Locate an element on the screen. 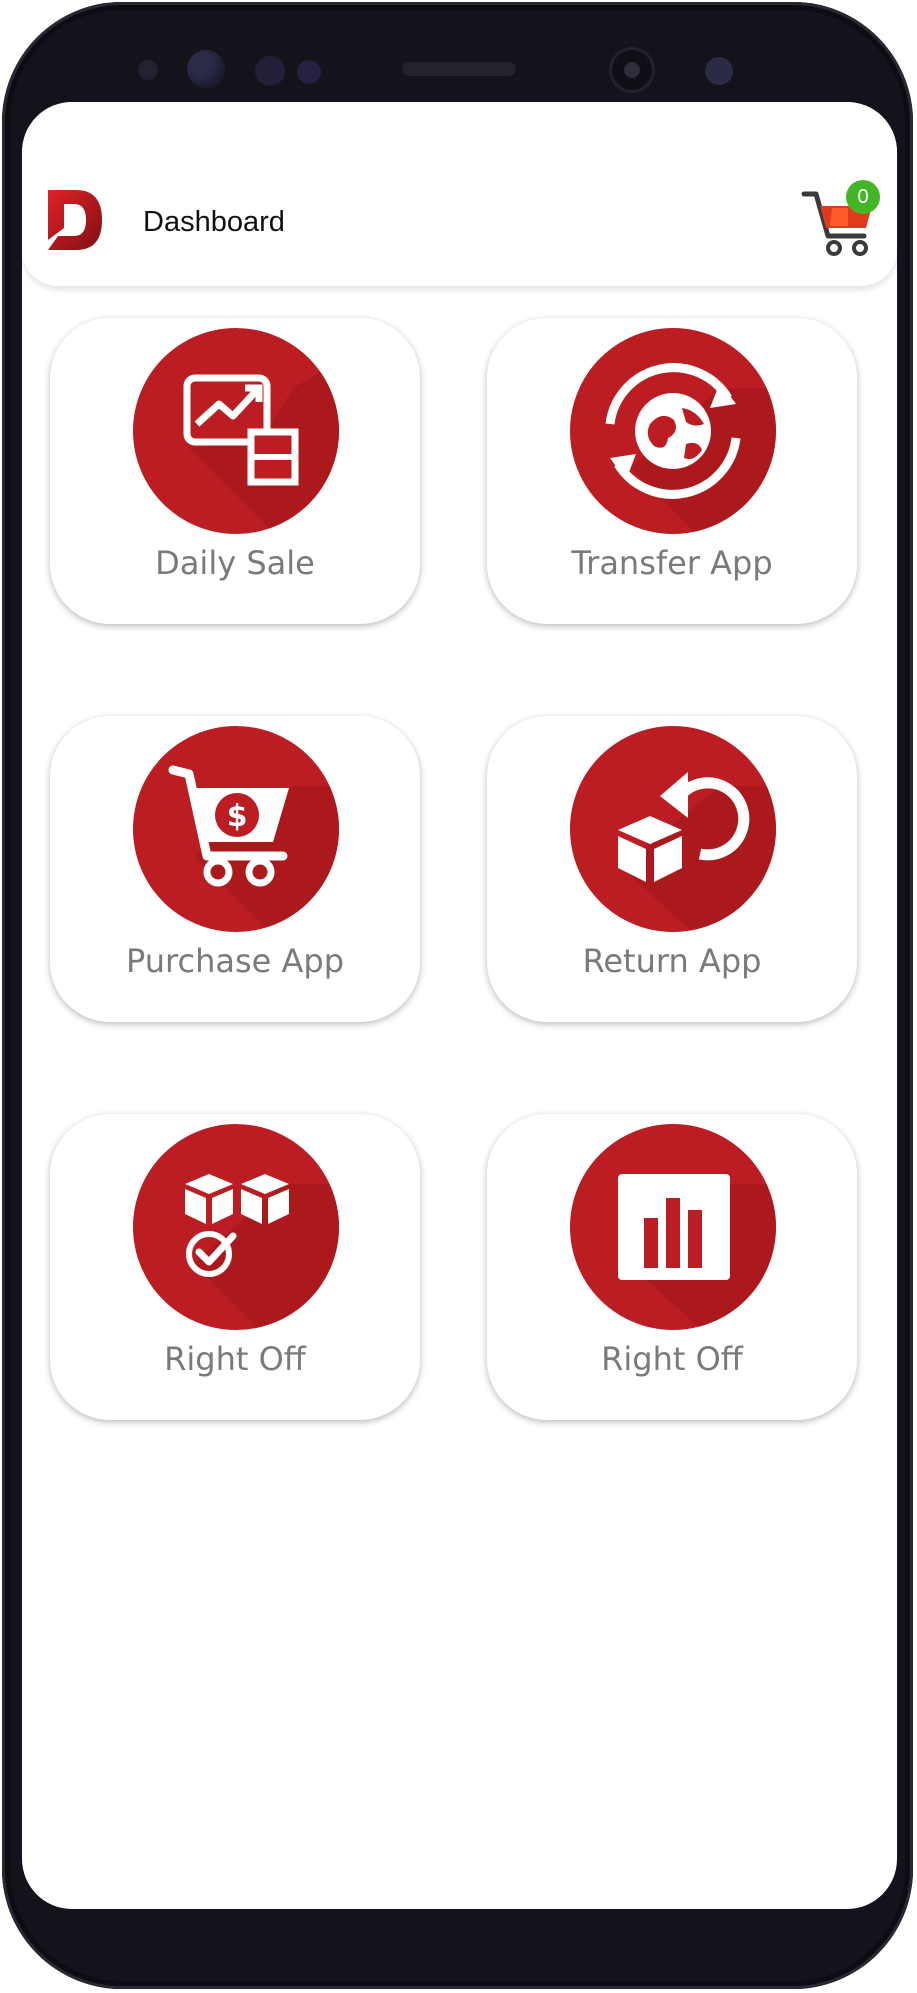 The width and height of the screenshot is (917, 1993). cart-dollar-icon: $ is located at coordinates (236, 829).